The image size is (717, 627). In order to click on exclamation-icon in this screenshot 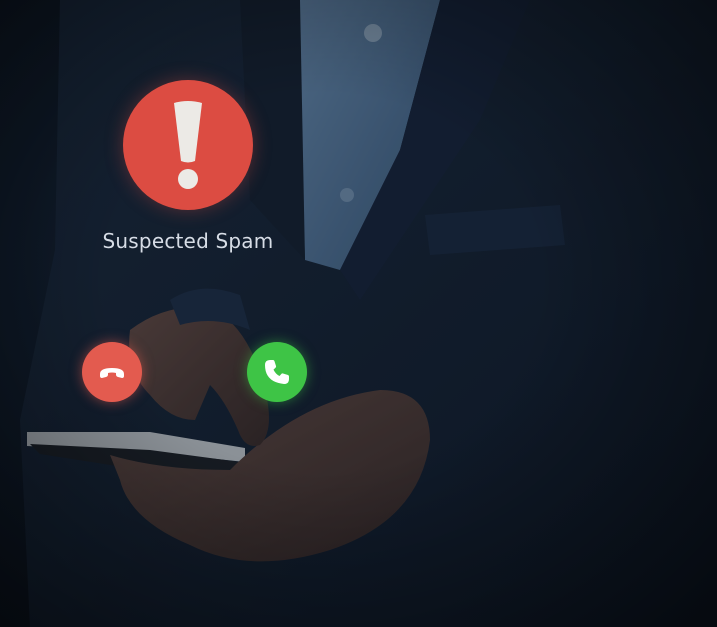, I will do `click(188, 145)`.